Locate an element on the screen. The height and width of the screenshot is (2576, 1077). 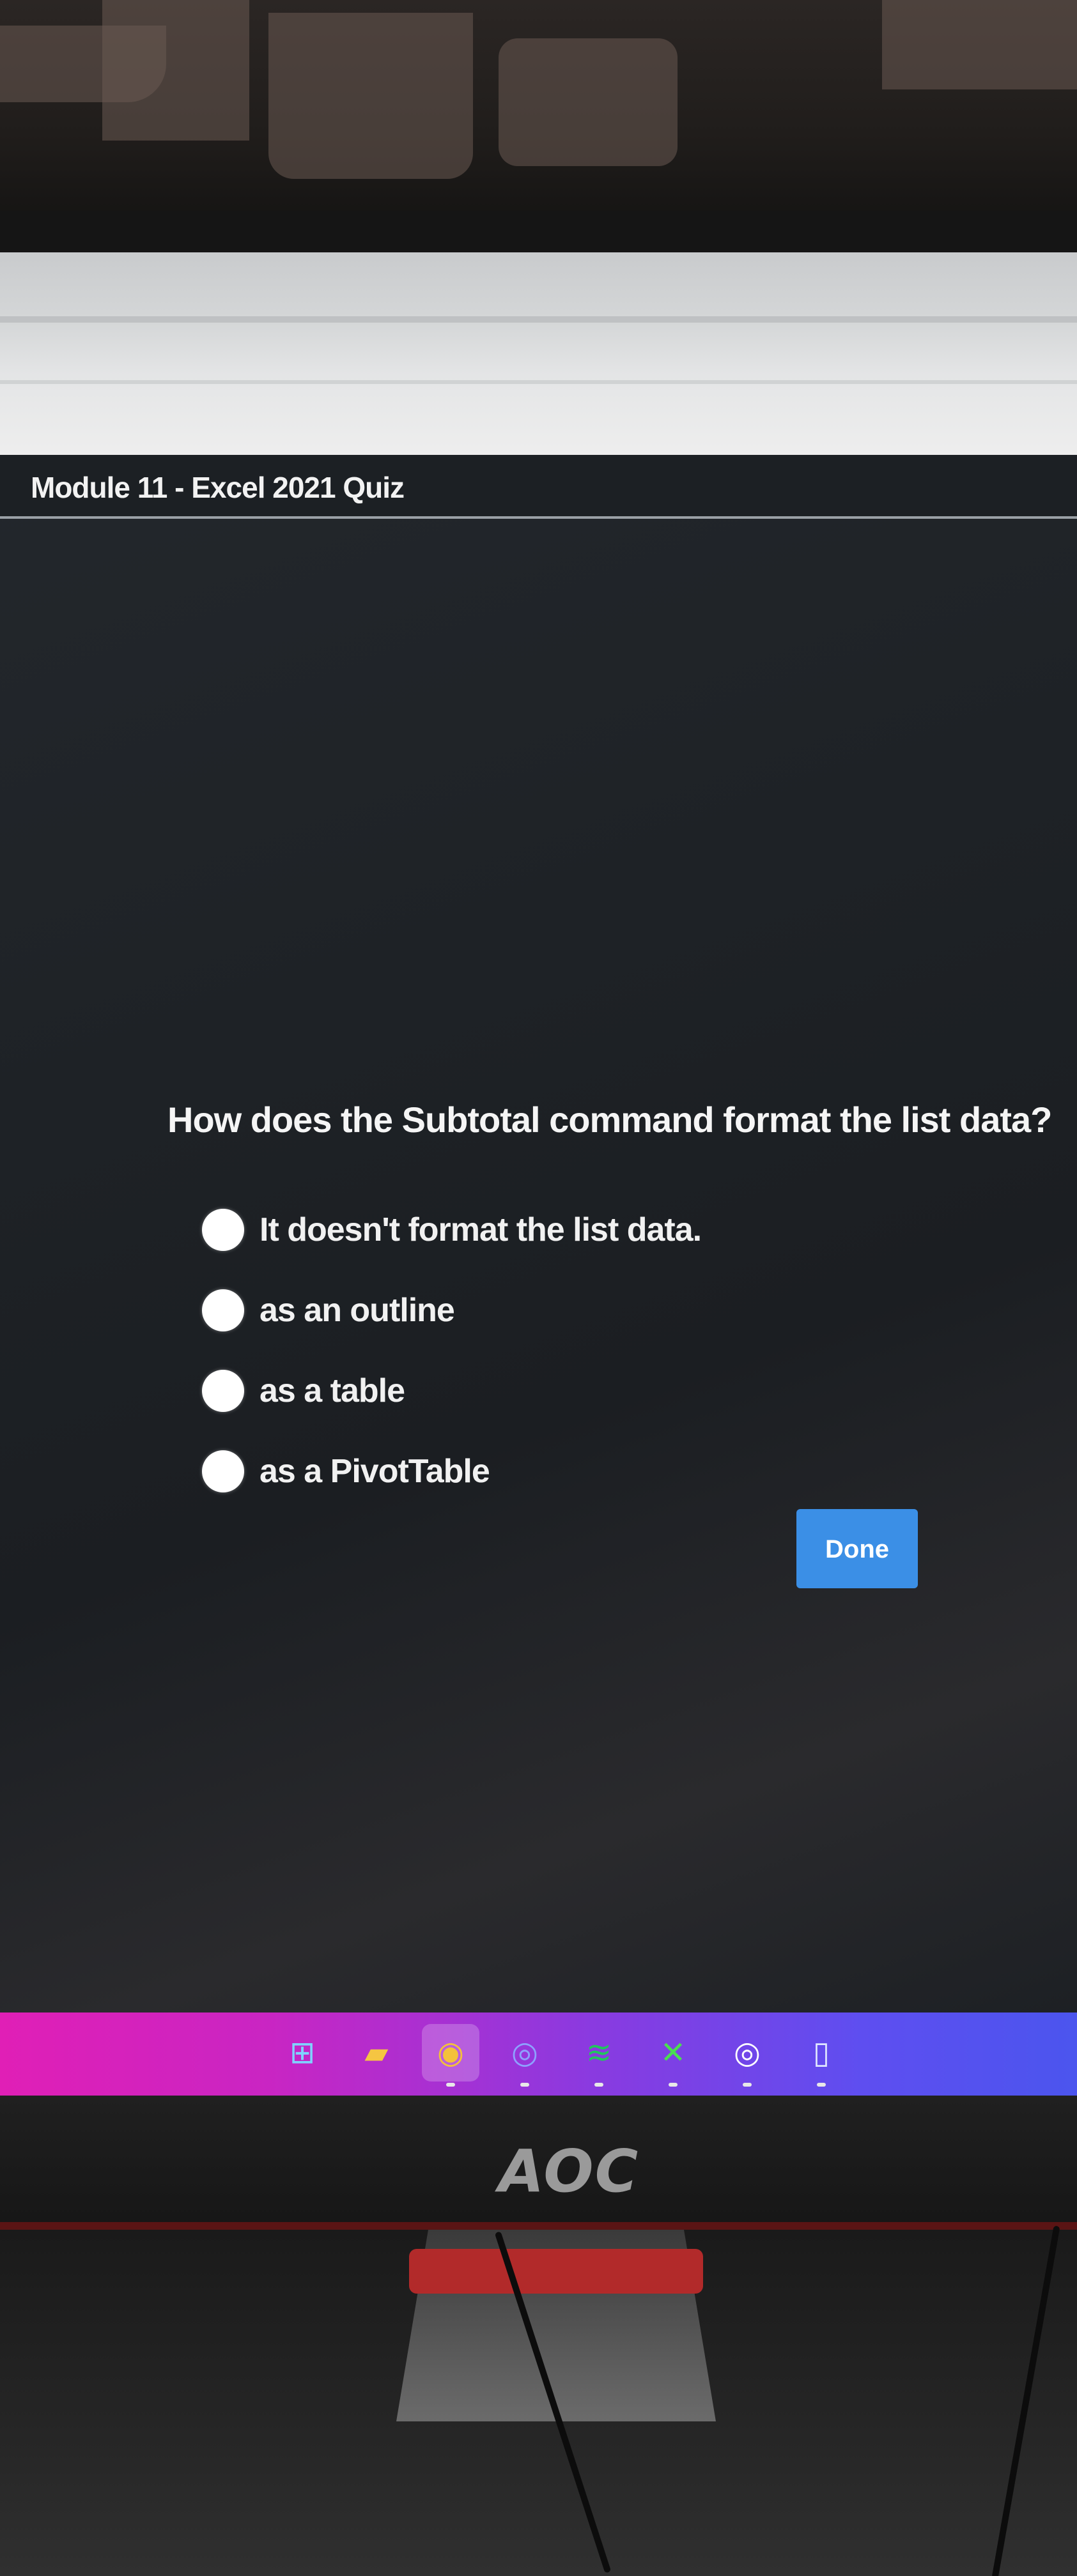
answer-option-label: as an outline is located at coordinates (357, 1310).